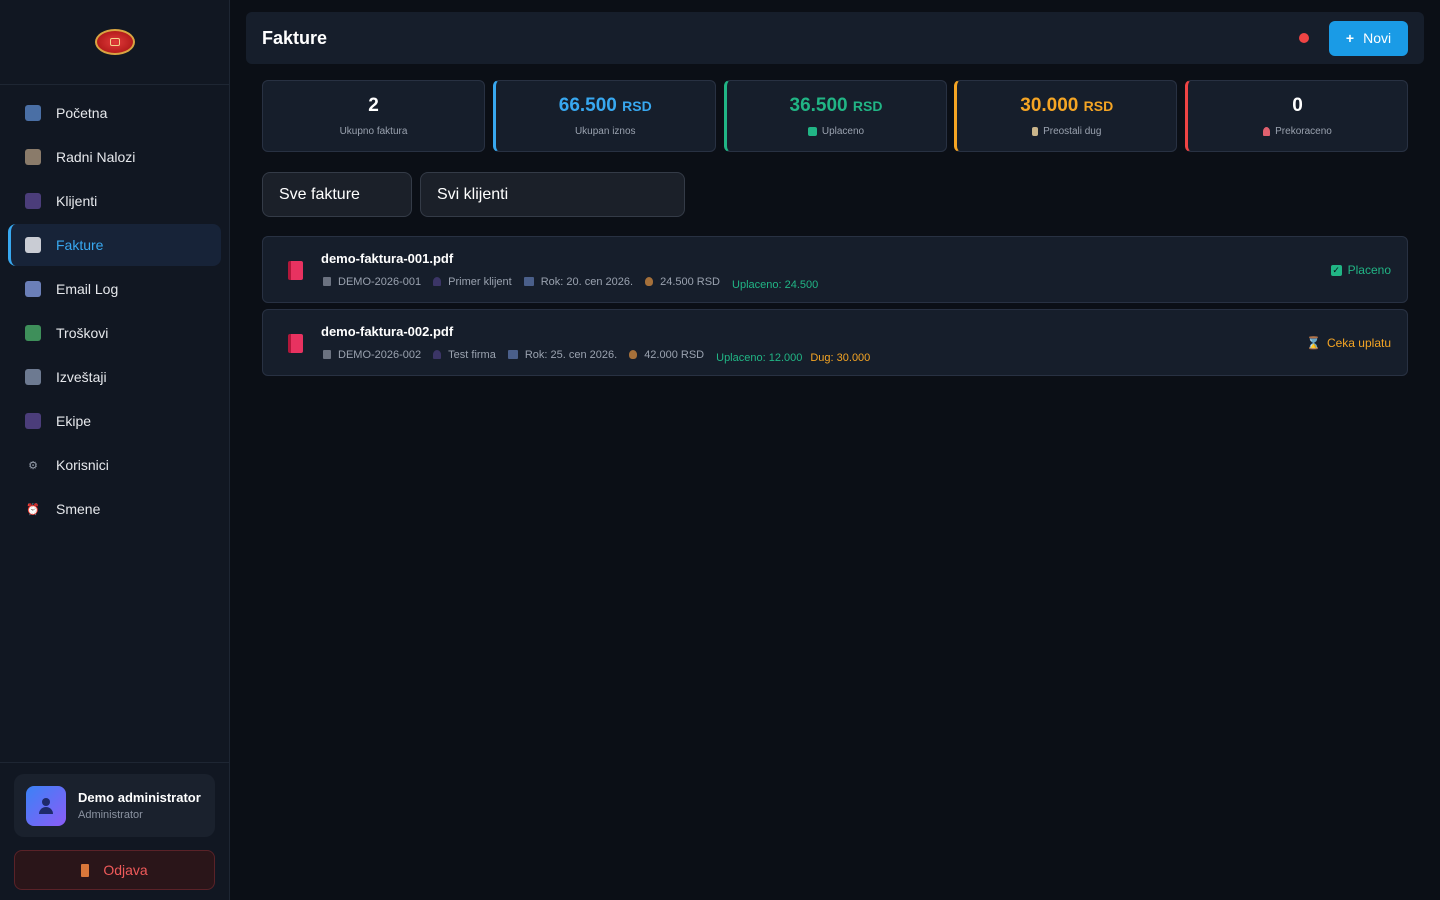 Image resolution: width=1440 pixels, height=900 pixels. What do you see at coordinates (78, 509) in the screenshot?
I see `sidebar-item-label: Smene` at bounding box center [78, 509].